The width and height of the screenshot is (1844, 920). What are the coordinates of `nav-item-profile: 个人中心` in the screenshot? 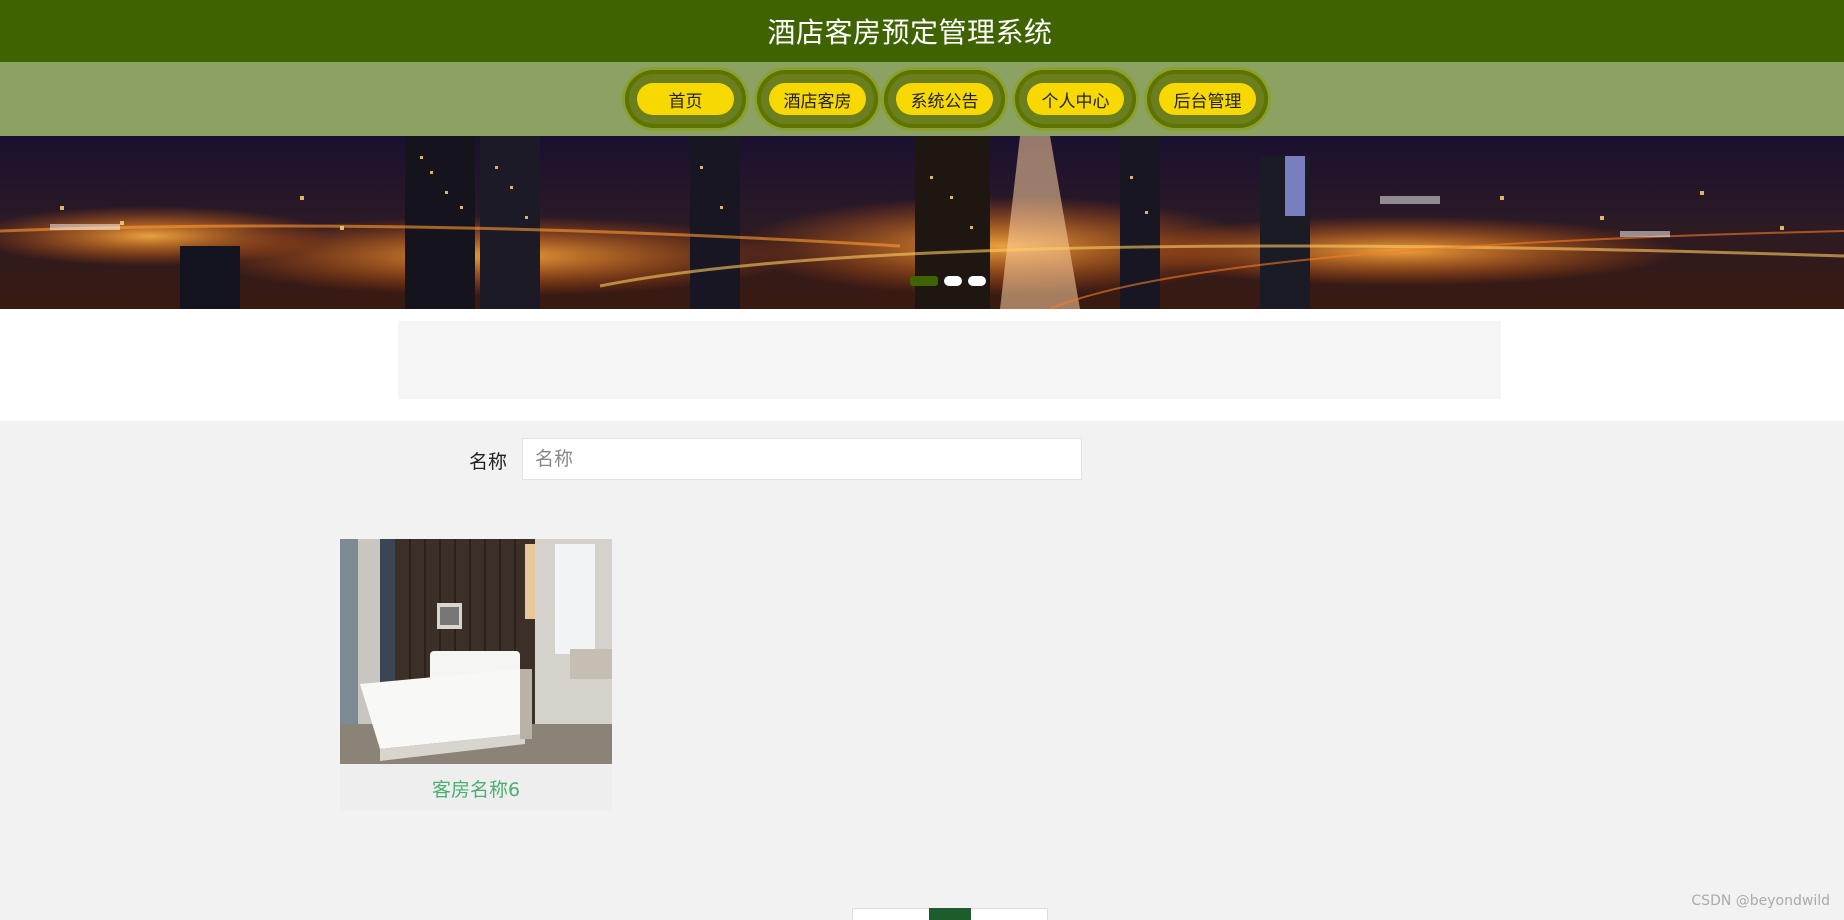 It's located at (1075, 99).